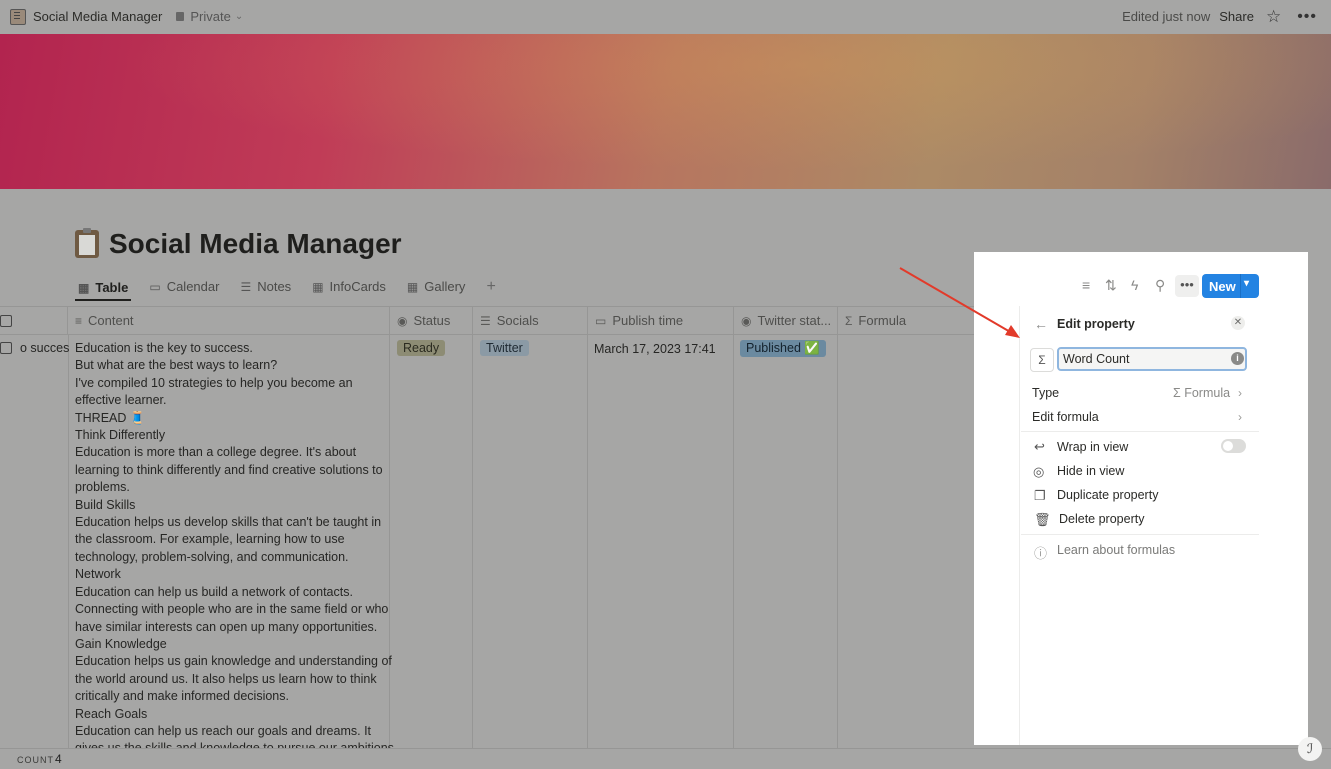 This screenshot has height=769, width=1331. I want to click on more-options-button: •••, so click(1187, 286).